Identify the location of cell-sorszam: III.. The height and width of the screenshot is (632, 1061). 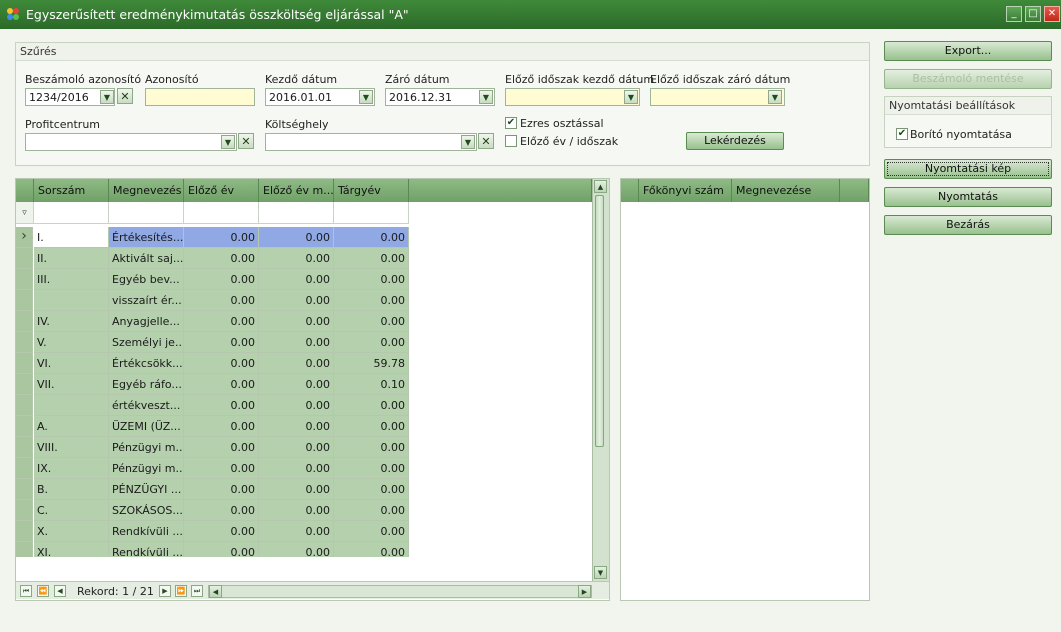
(71, 279).